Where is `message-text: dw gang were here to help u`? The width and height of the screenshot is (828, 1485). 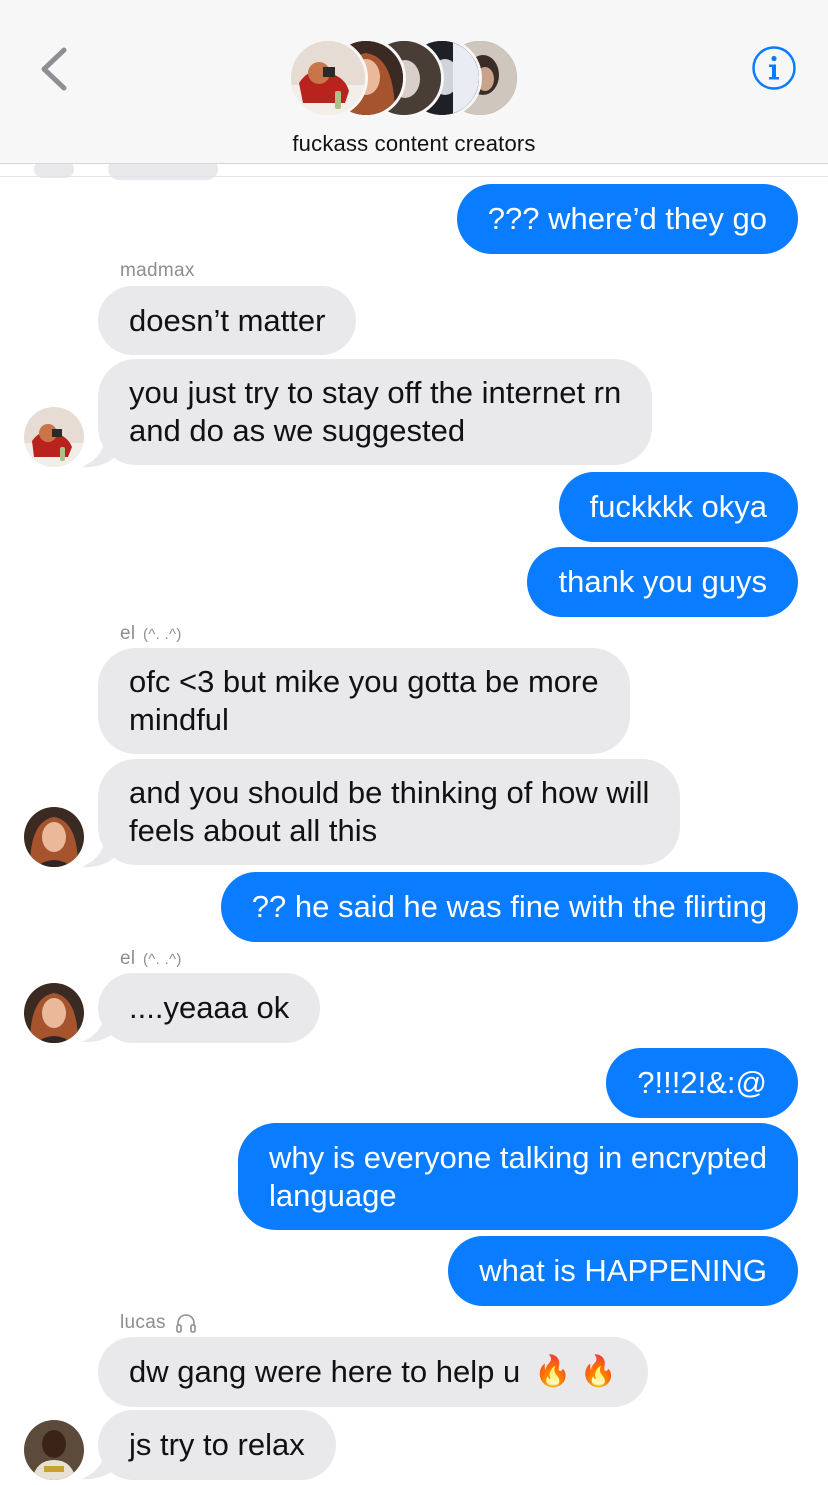
message-text: dw gang were here to help u is located at coordinates (325, 1371).